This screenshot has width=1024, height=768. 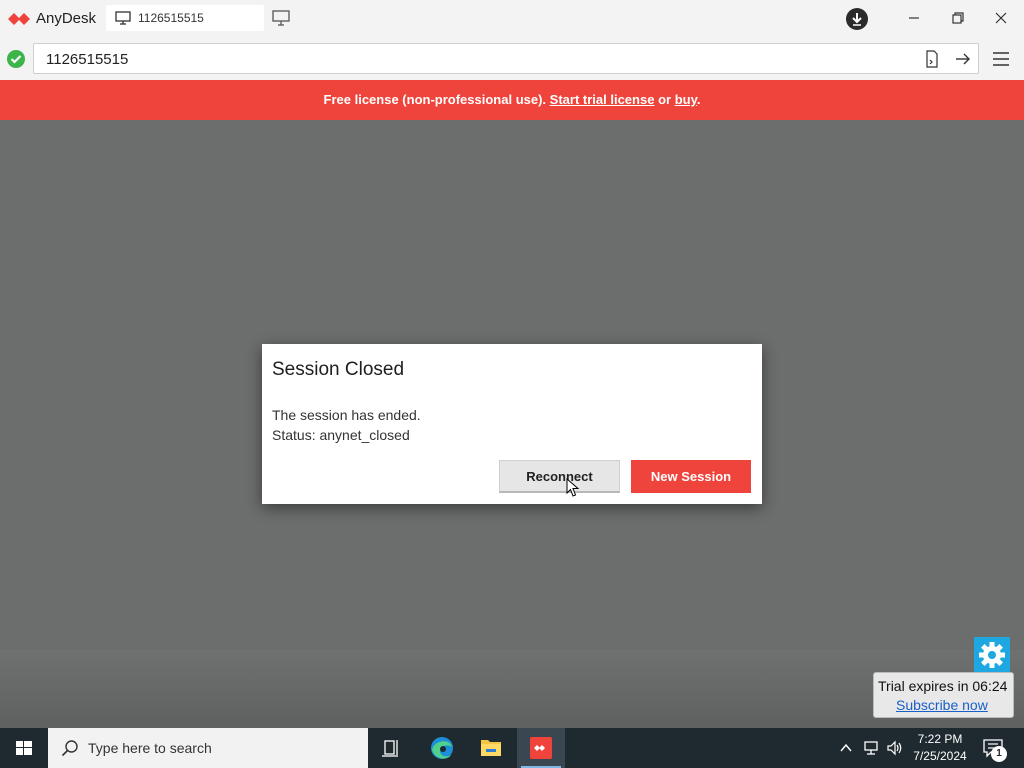 What do you see at coordinates (665, 99) in the screenshot?
I see `banner-or-text: or` at bounding box center [665, 99].